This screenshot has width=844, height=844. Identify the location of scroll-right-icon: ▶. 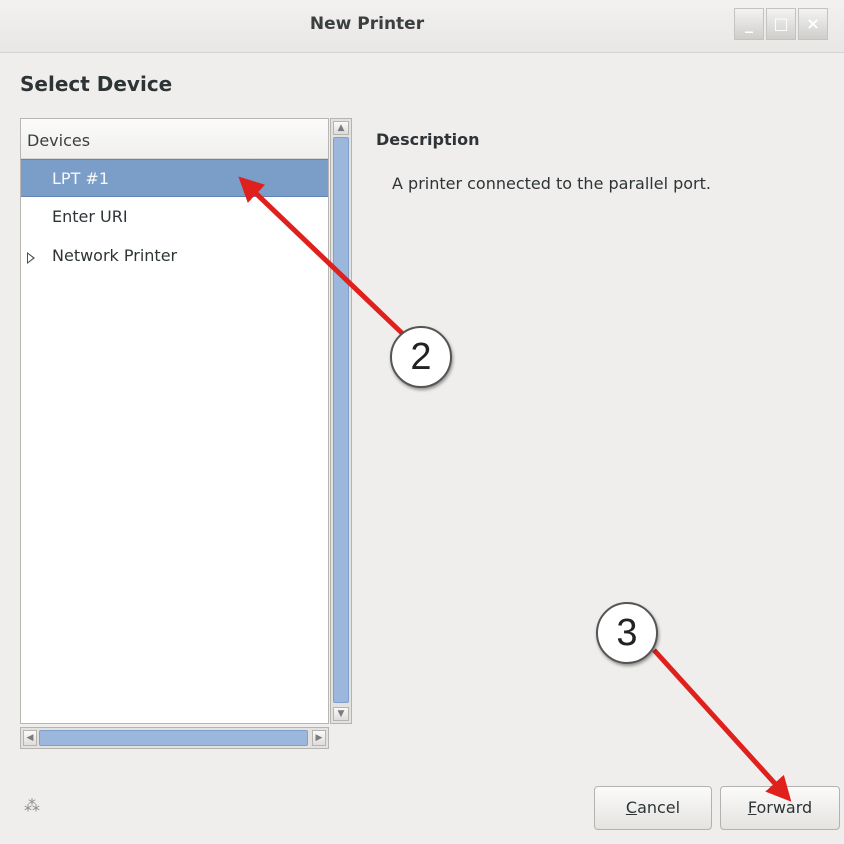
(319, 738).